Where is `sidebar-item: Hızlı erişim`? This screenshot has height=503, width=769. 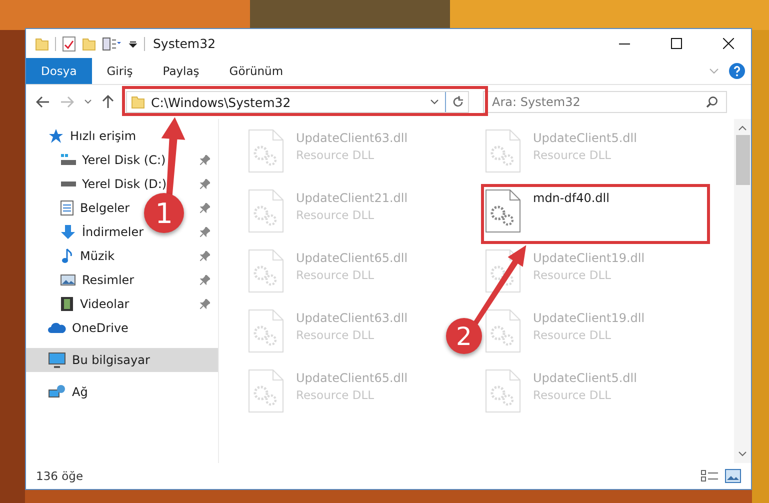
sidebar-item: Hızlı erişim is located at coordinates (122, 136).